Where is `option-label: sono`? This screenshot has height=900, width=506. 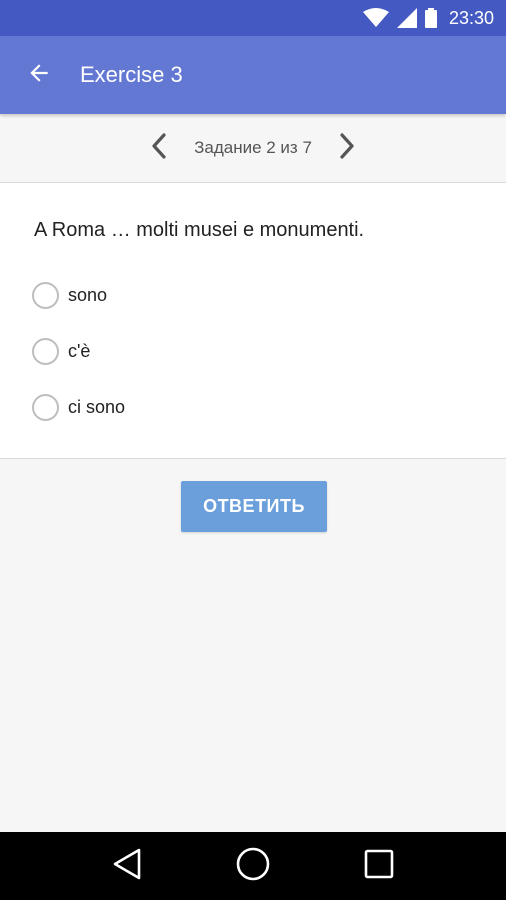 option-label: sono is located at coordinates (88, 294).